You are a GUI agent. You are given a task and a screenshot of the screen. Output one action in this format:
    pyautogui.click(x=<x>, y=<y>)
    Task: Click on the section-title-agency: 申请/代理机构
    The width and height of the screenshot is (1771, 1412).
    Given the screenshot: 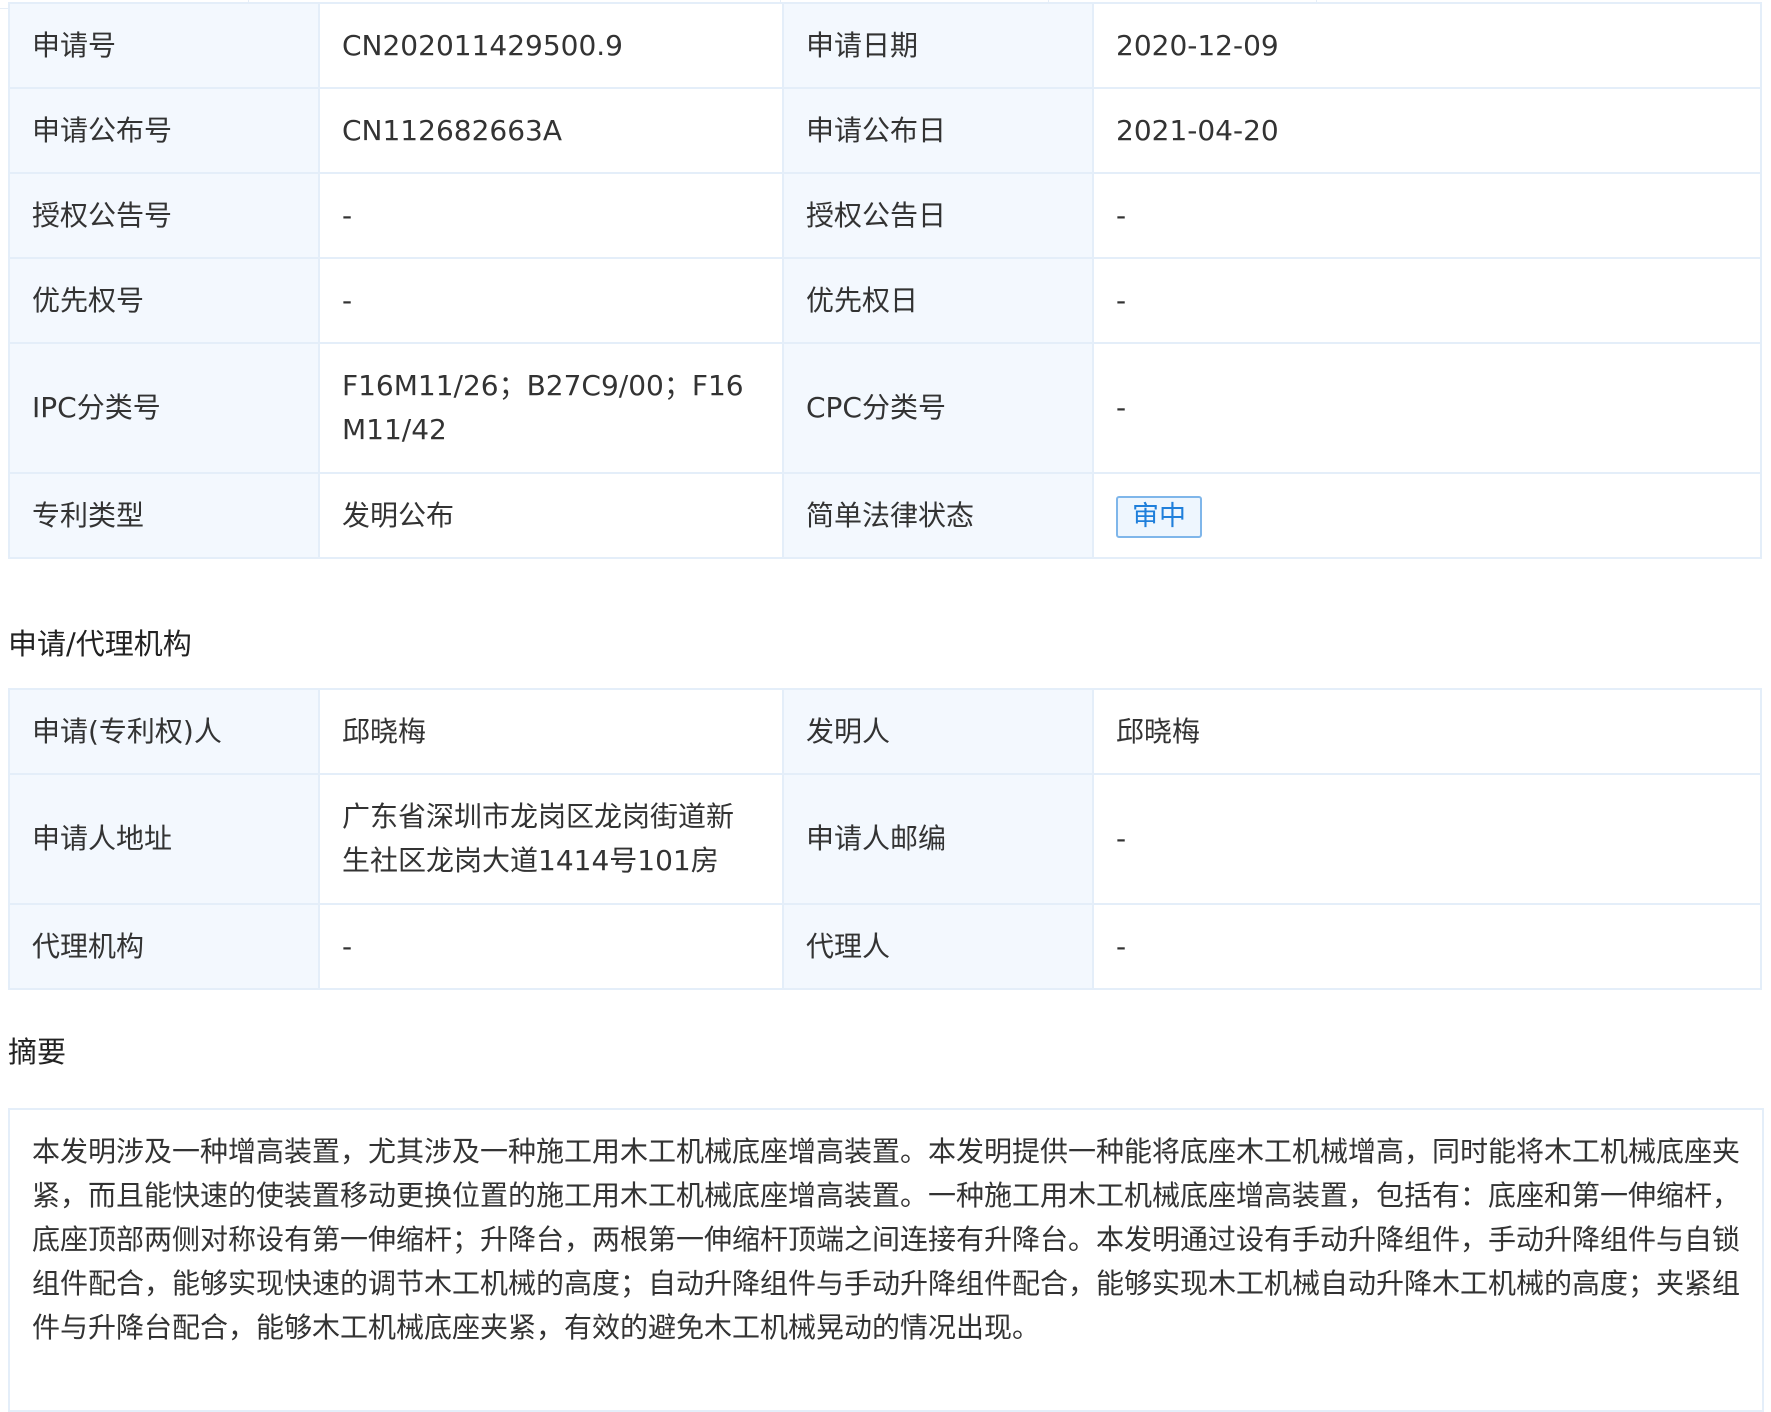 What is the action you would take?
    pyautogui.click(x=100, y=644)
    